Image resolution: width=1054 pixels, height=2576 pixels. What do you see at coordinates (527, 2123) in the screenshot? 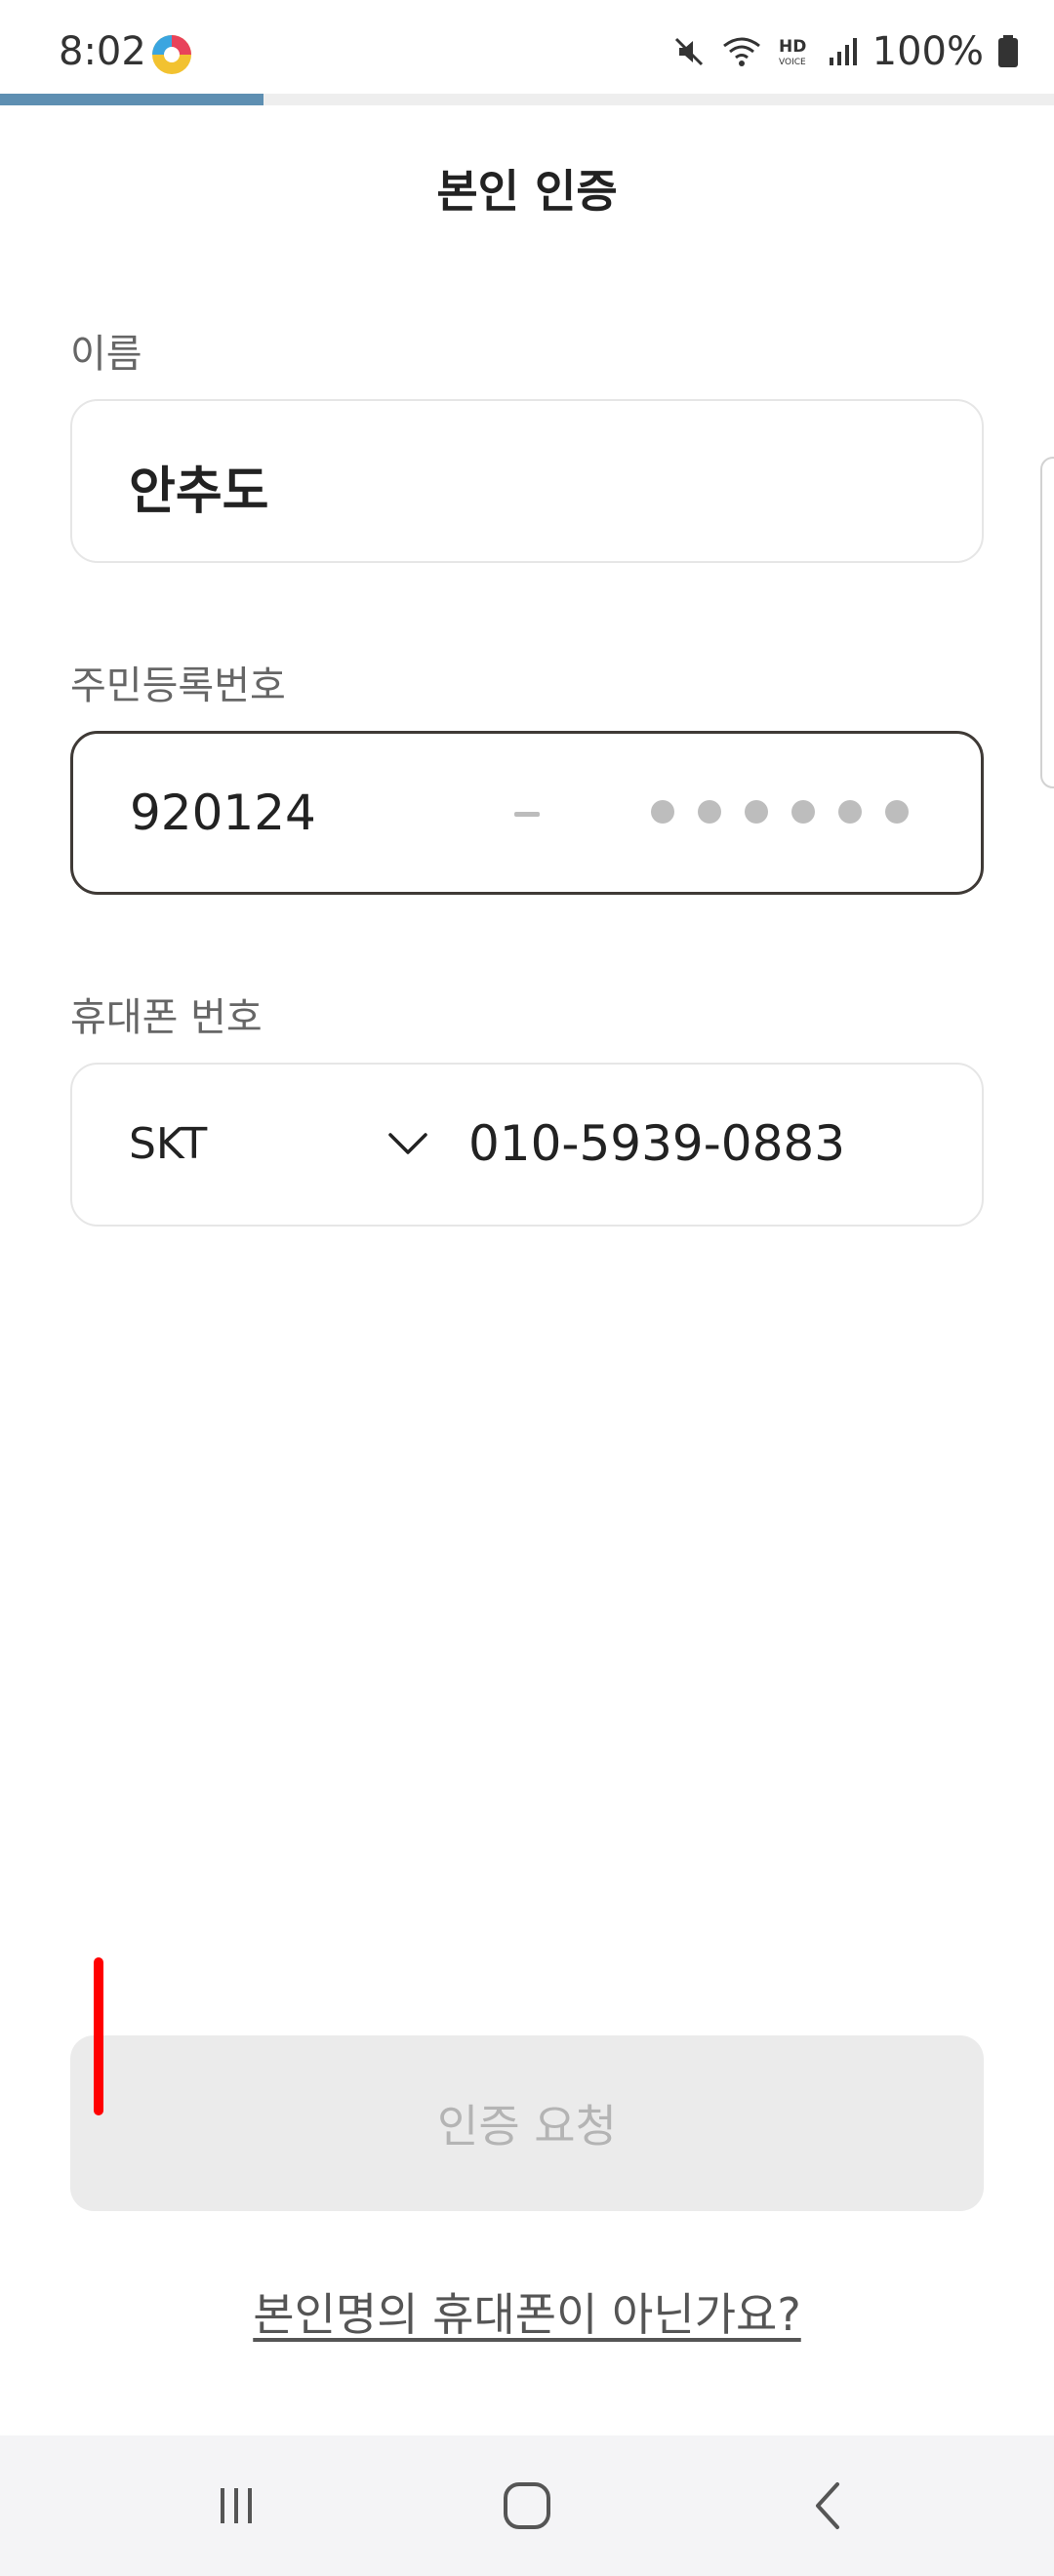
I see `request-verification-button: 인증 요청` at bounding box center [527, 2123].